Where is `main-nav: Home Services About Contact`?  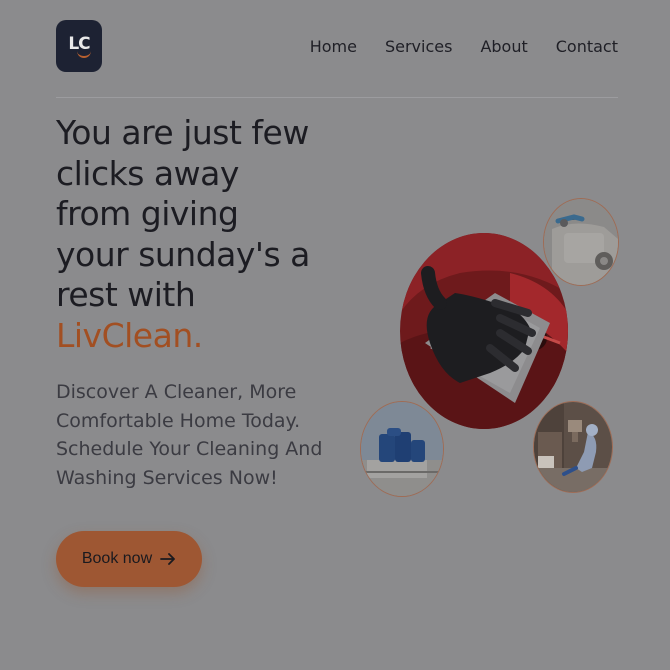 main-nav: Home Services About Contact is located at coordinates (464, 46).